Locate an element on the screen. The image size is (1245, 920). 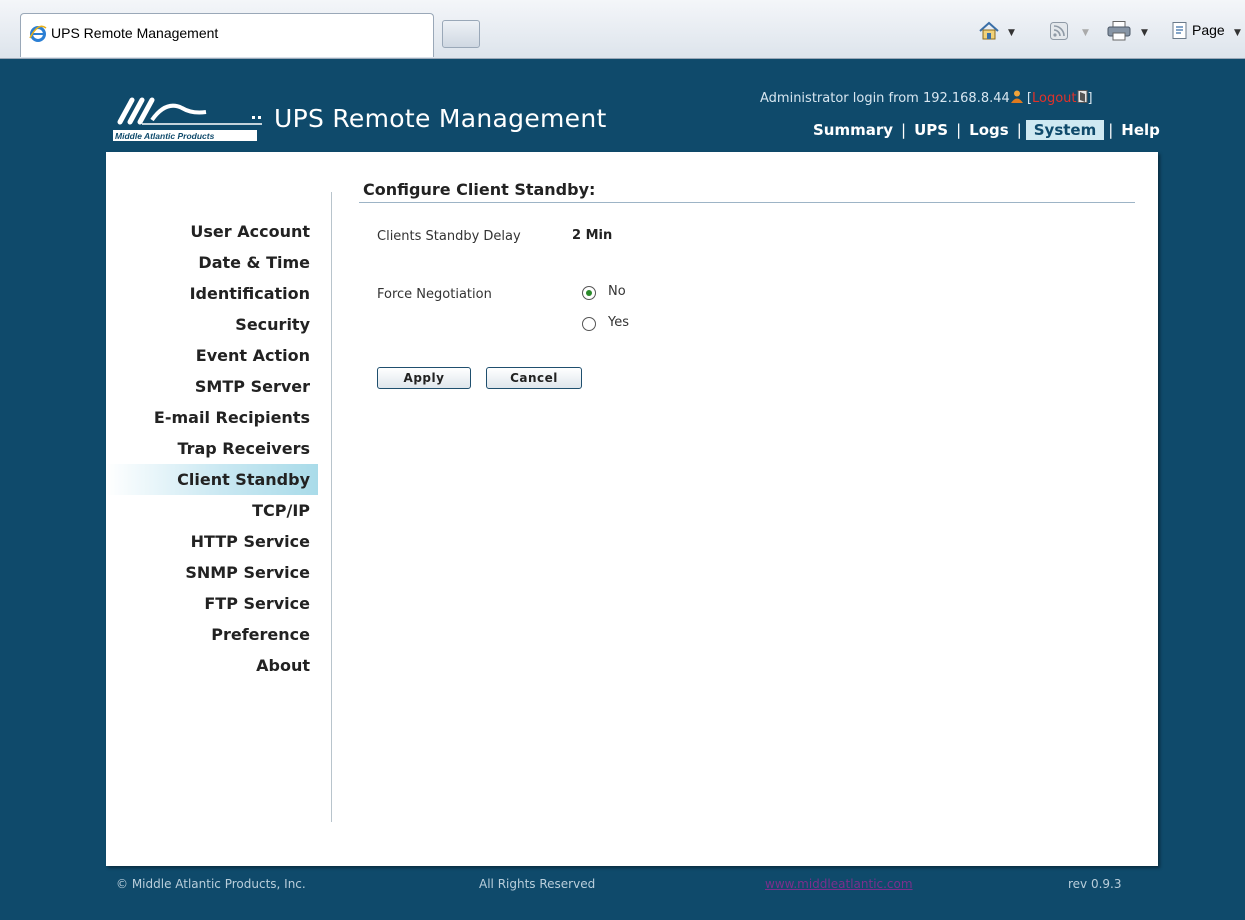
sidebar-item-security: Security is located at coordinates (212, 324).